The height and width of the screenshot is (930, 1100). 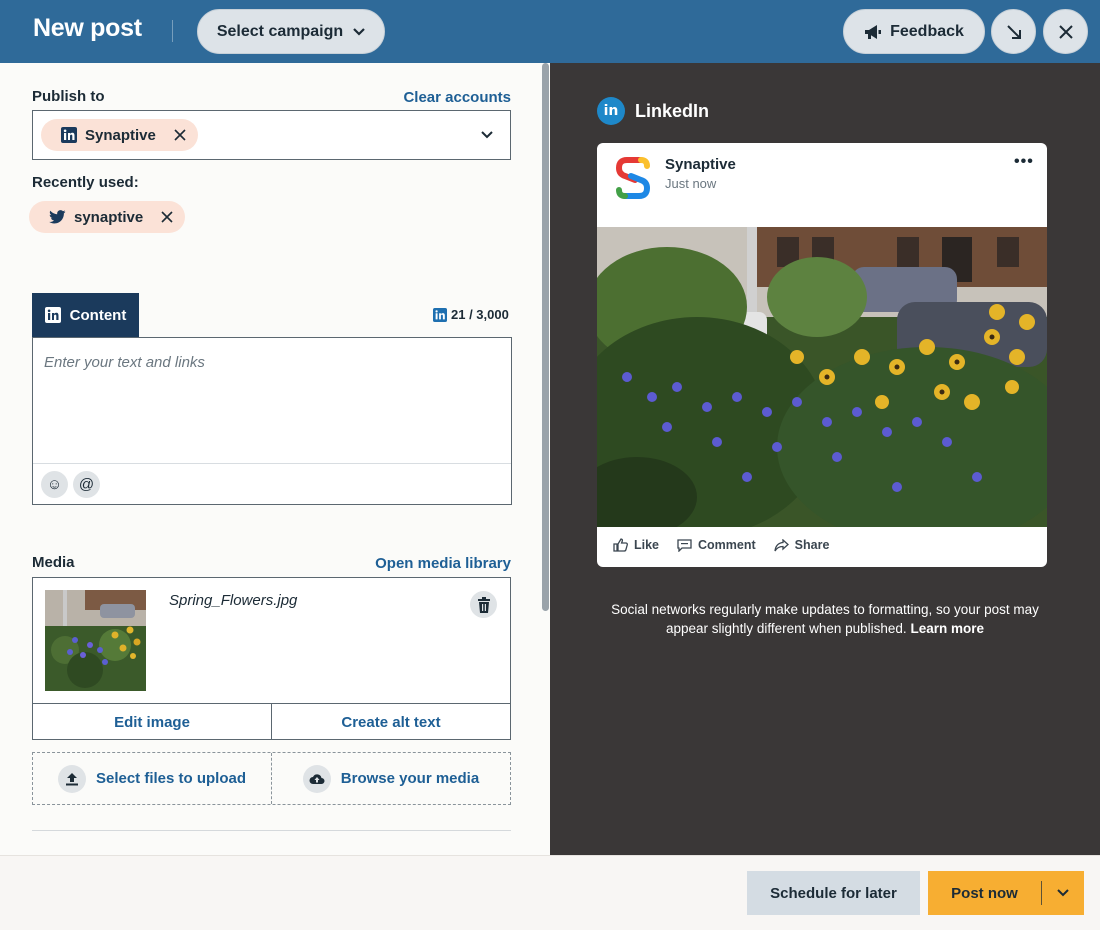 What do you see at coordinates (68, 96) in the screenshot?
I see `publish-to-label: Publish to` at bounding box center [68, 96].